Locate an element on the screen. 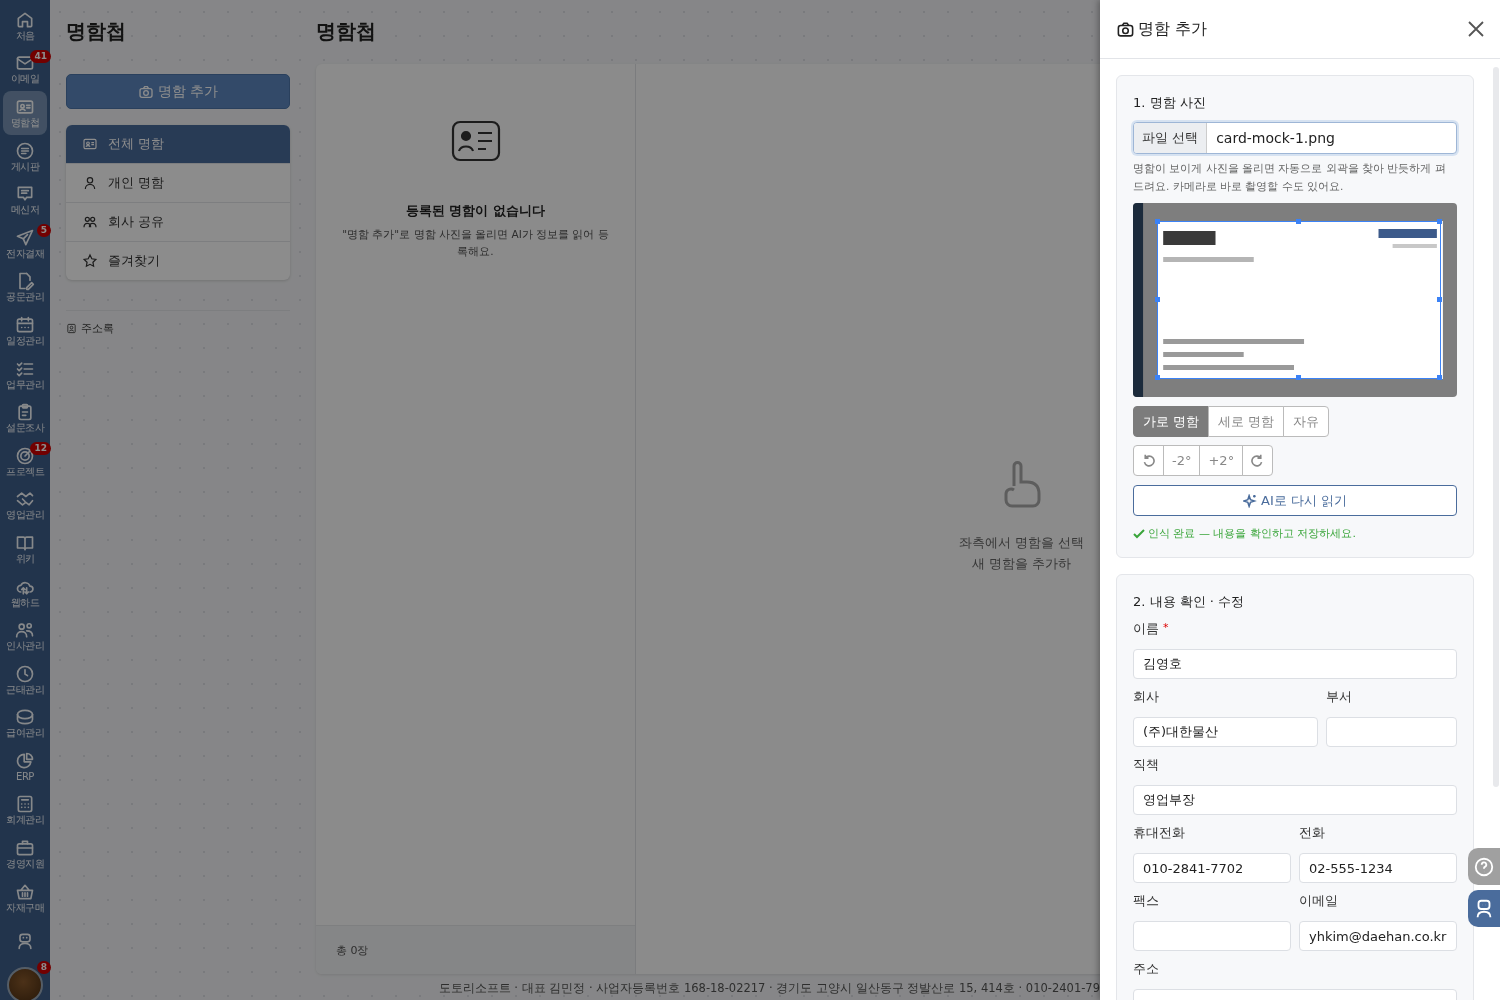 The height and width of the screenshot is (1000, 1500). orientation-tab: 자유 is located at coordinates (1306, 421).